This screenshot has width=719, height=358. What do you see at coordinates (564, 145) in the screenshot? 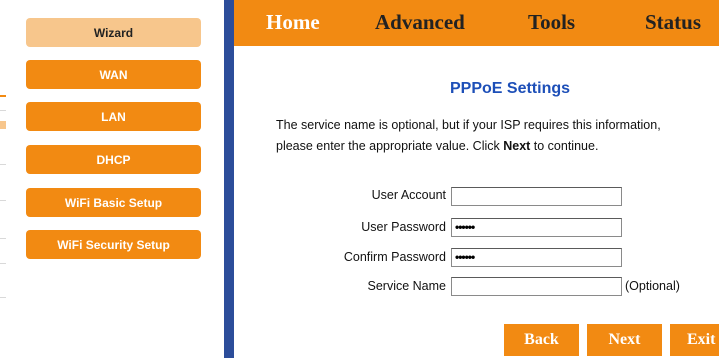
I see `description-text-end: to continue.` at bounding box center [564, 145].